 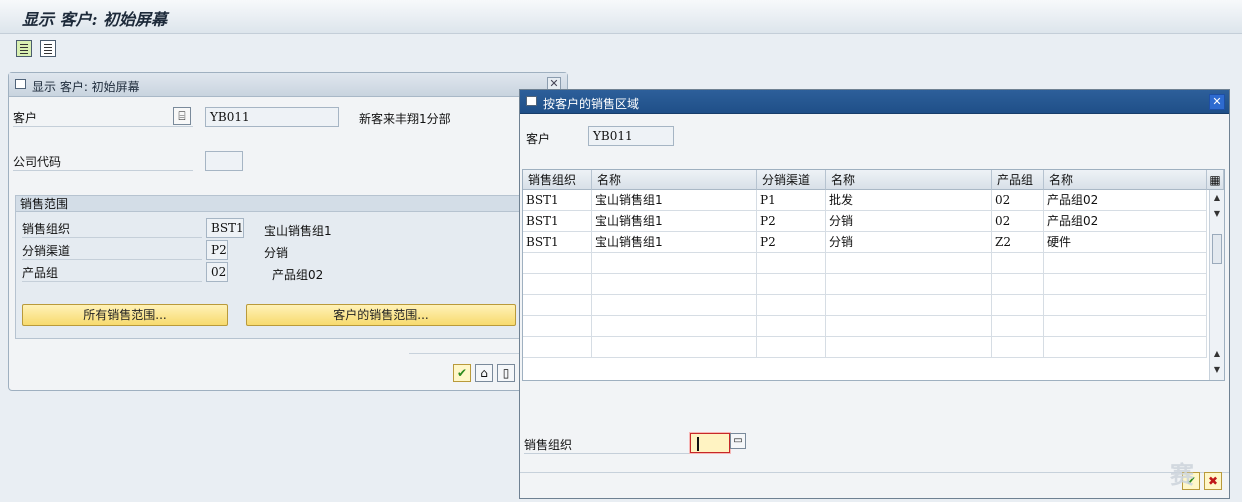 I want to click on column-header: 分销渠道, so click(x=791, y=180).